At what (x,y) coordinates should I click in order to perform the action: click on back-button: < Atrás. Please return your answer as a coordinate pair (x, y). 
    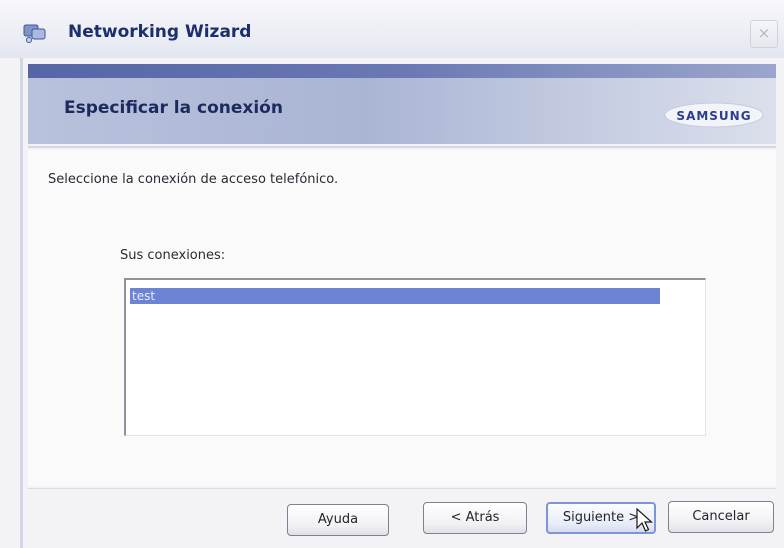
    Looking at the image, I should click on (475, 518).